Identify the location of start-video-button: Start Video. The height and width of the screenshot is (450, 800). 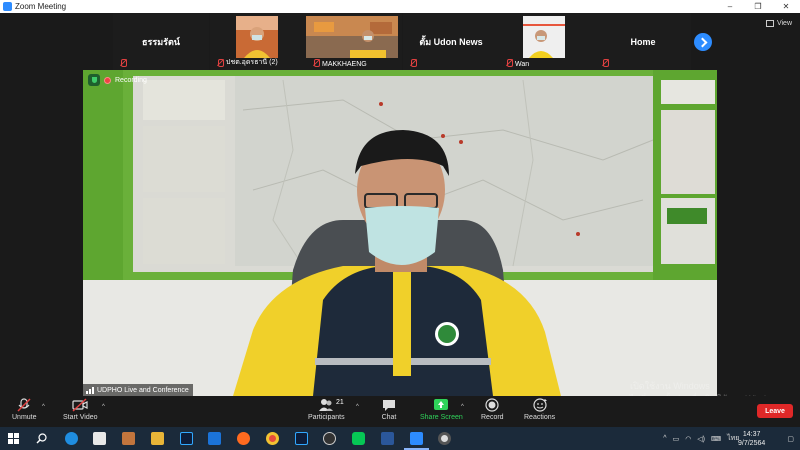
(80, 409).